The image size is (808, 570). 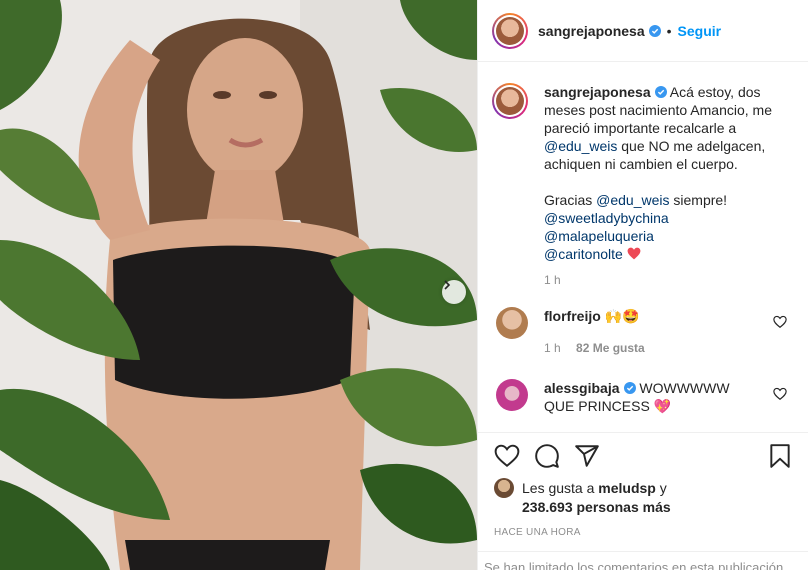 What do you see at coordinates (643, 532) in the screenshot?
I see `post-time: HACE UNA HORA` at bounding box center [643, 532].